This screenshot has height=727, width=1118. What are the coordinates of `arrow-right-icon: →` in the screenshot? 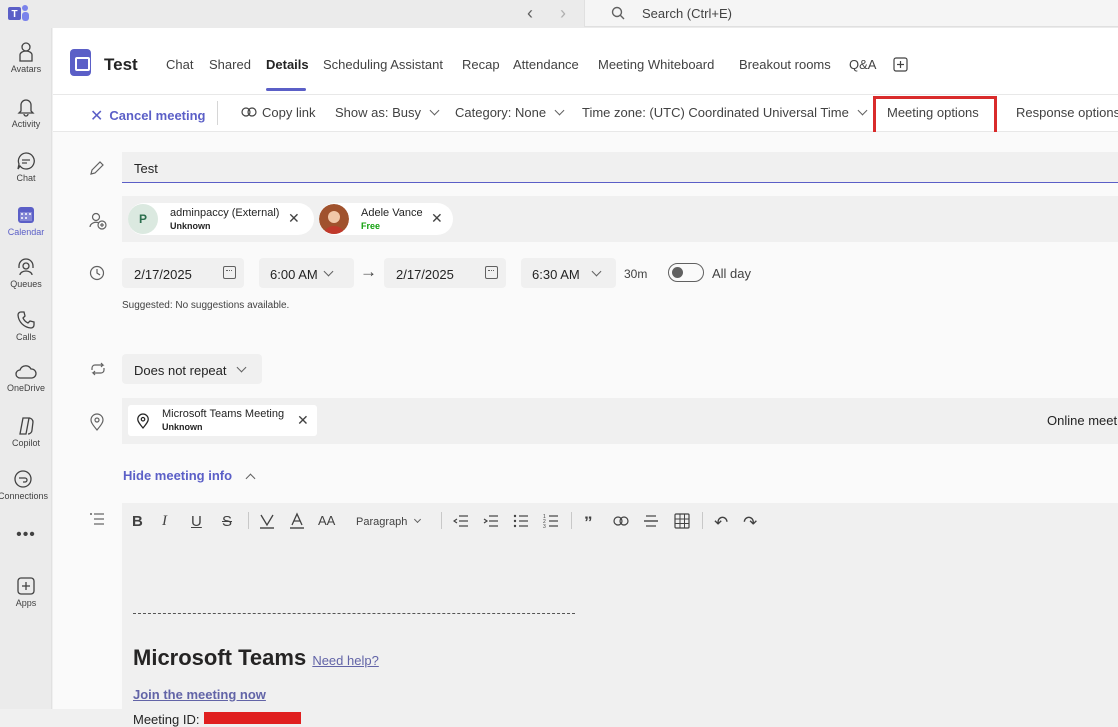 It's located at (368, 271).